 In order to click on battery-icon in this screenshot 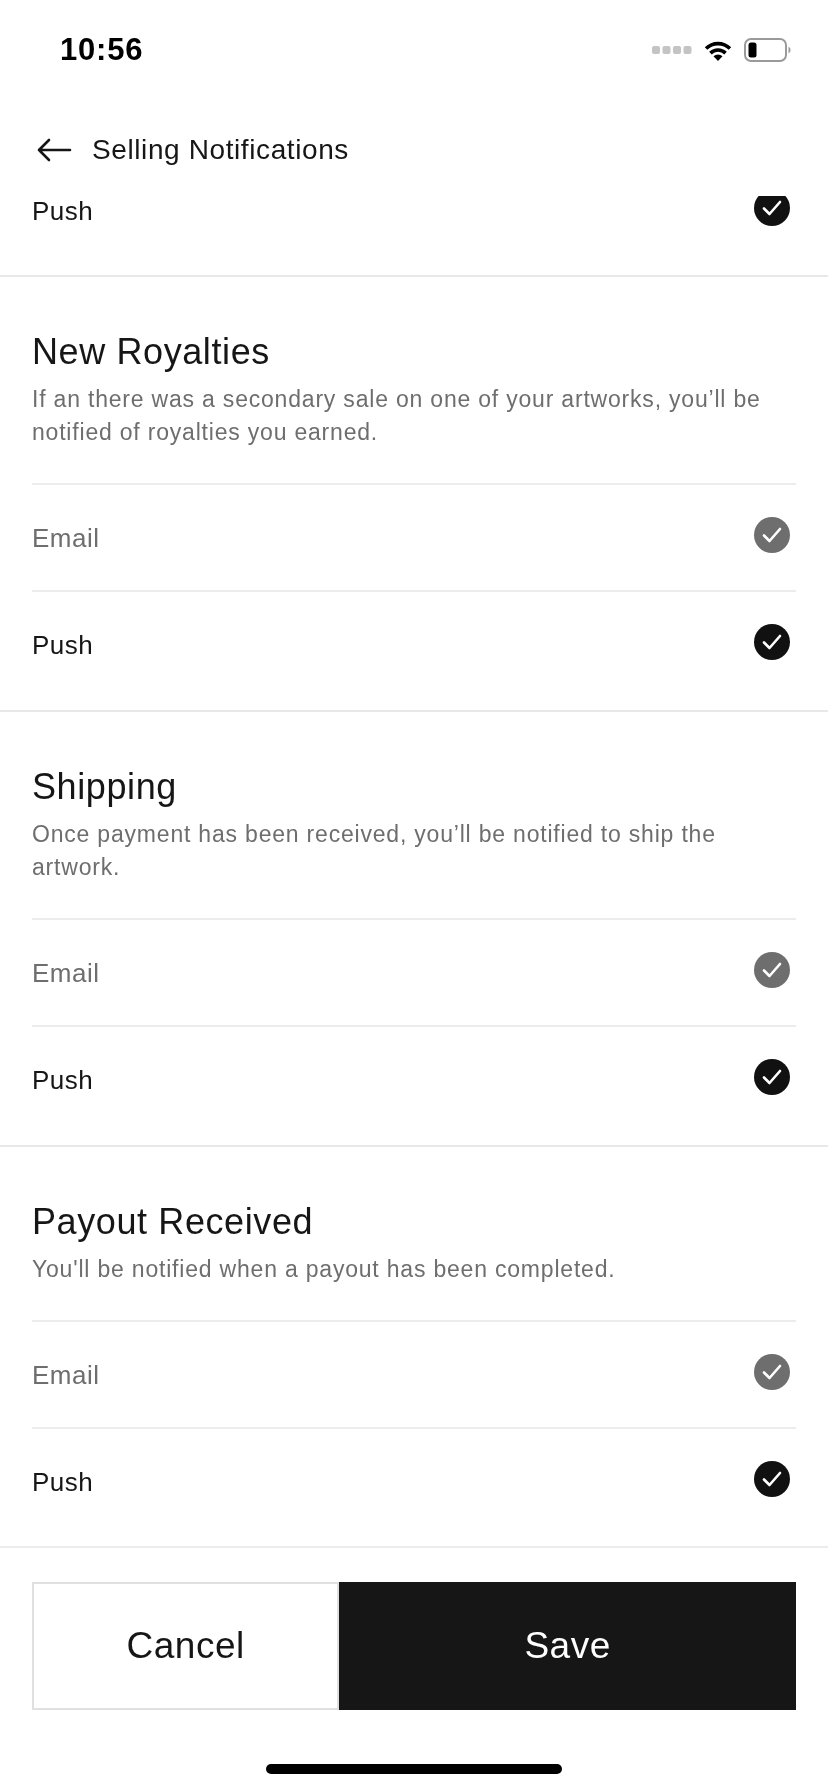, I will do `click(768, 50)`.